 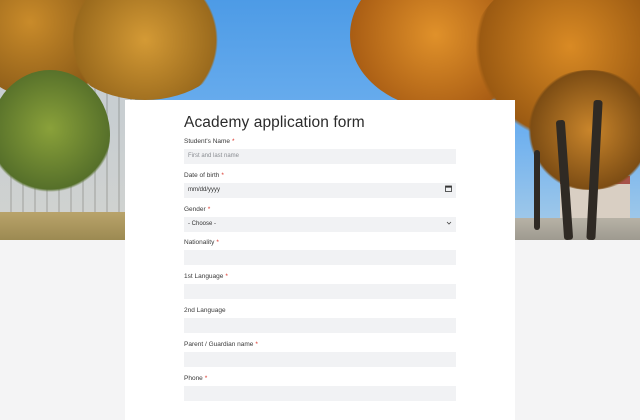 What do you see at coordinates (197, 209) in the screenshot?
I see `field-label: Gender *` at bounding box center [197, 209].